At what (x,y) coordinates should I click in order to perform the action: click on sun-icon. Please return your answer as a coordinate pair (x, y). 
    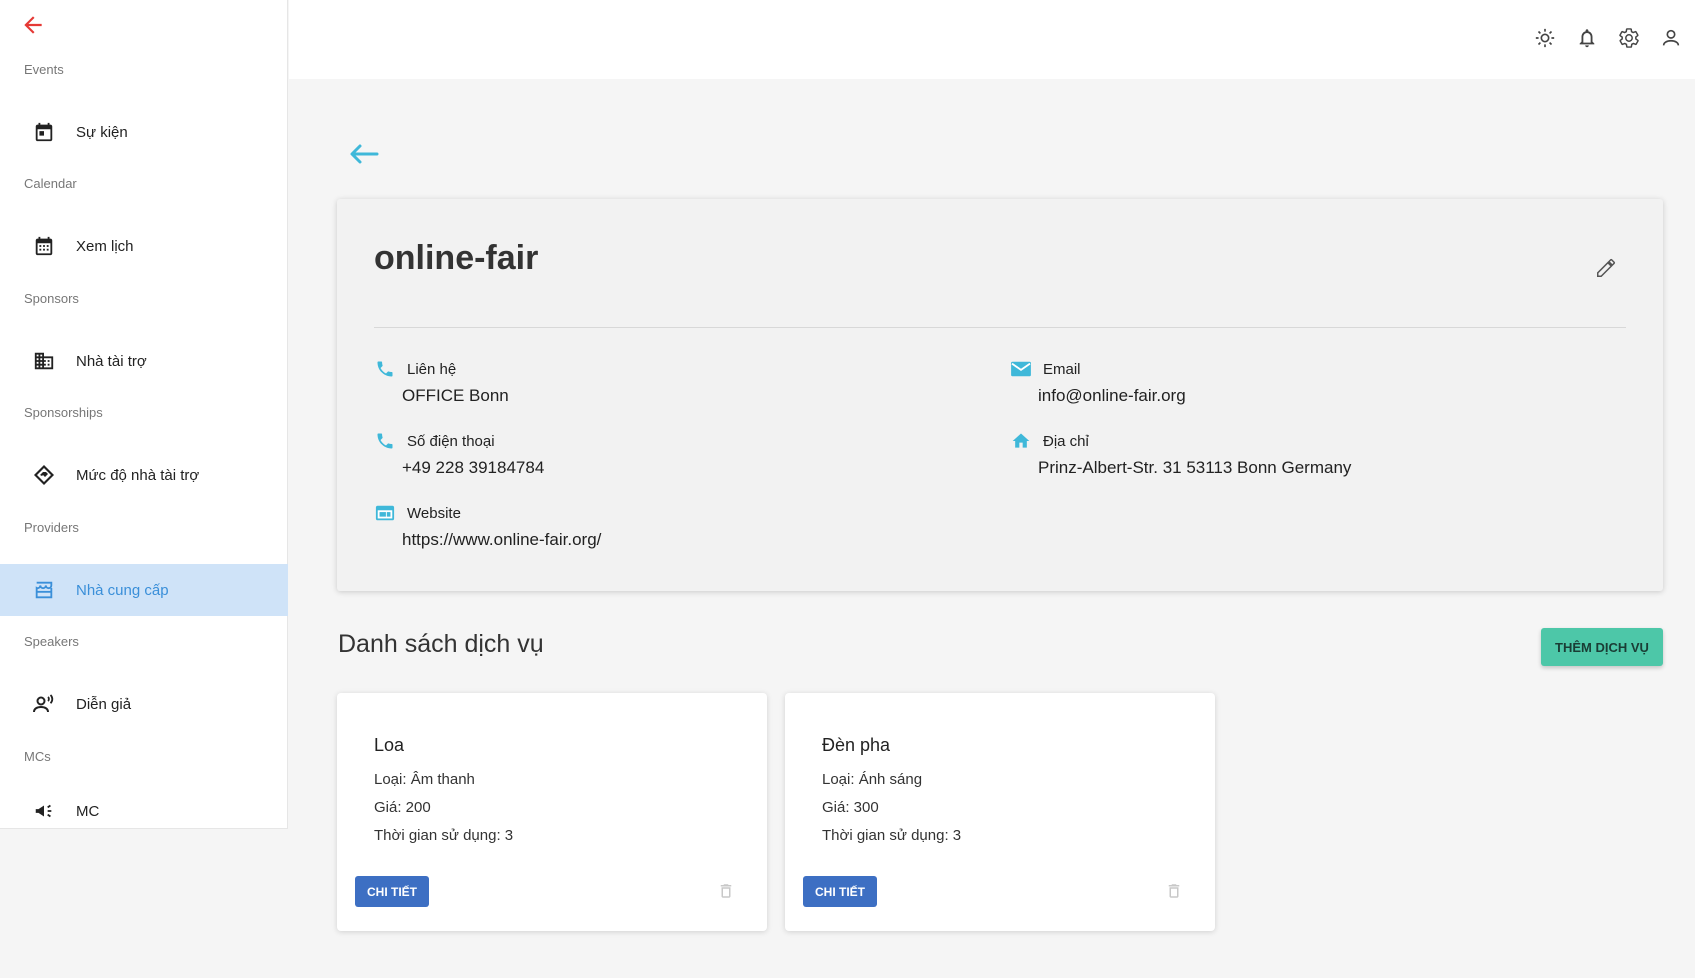
    Looking at the image, I should click on (1545, 38).